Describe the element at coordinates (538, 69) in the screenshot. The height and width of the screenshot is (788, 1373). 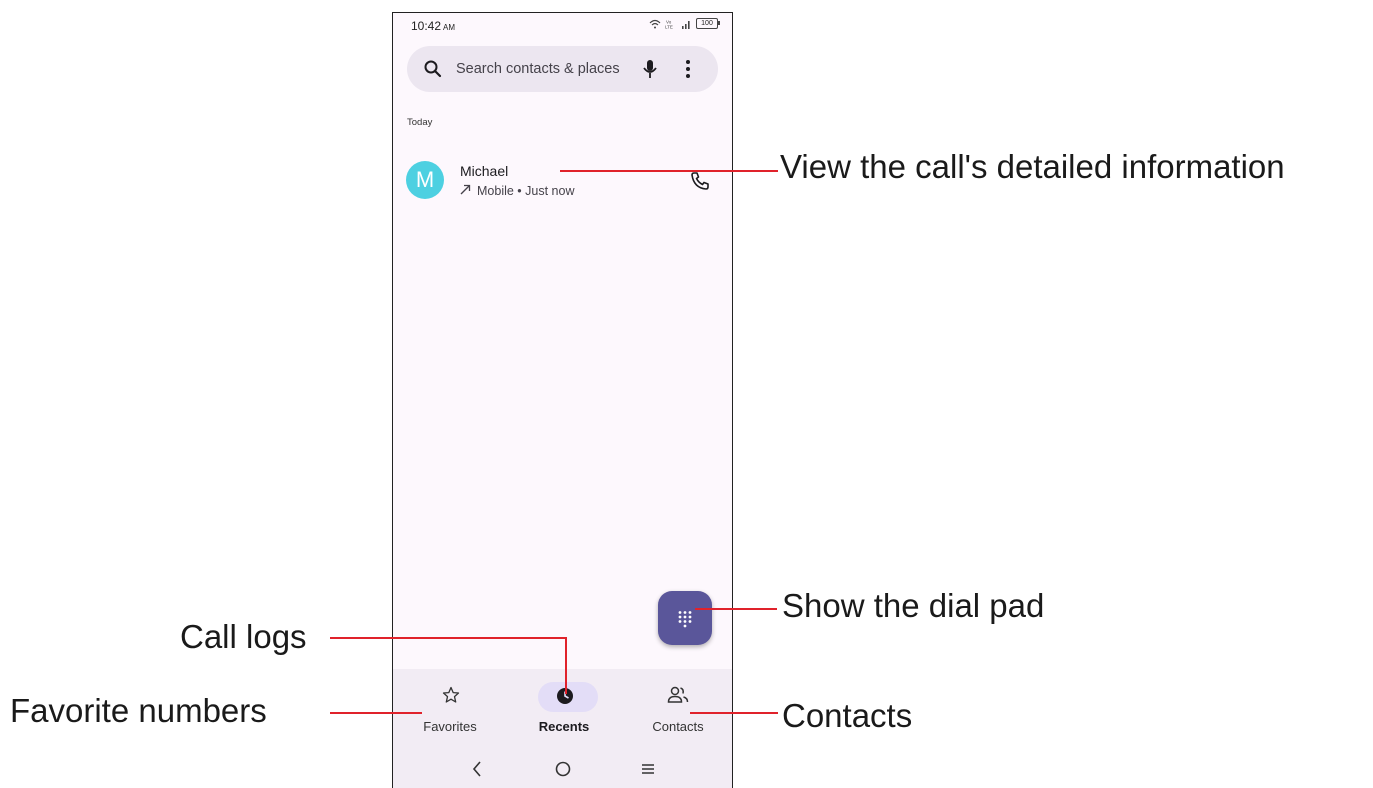
I see `search-input: Search contacts & places` at that location.